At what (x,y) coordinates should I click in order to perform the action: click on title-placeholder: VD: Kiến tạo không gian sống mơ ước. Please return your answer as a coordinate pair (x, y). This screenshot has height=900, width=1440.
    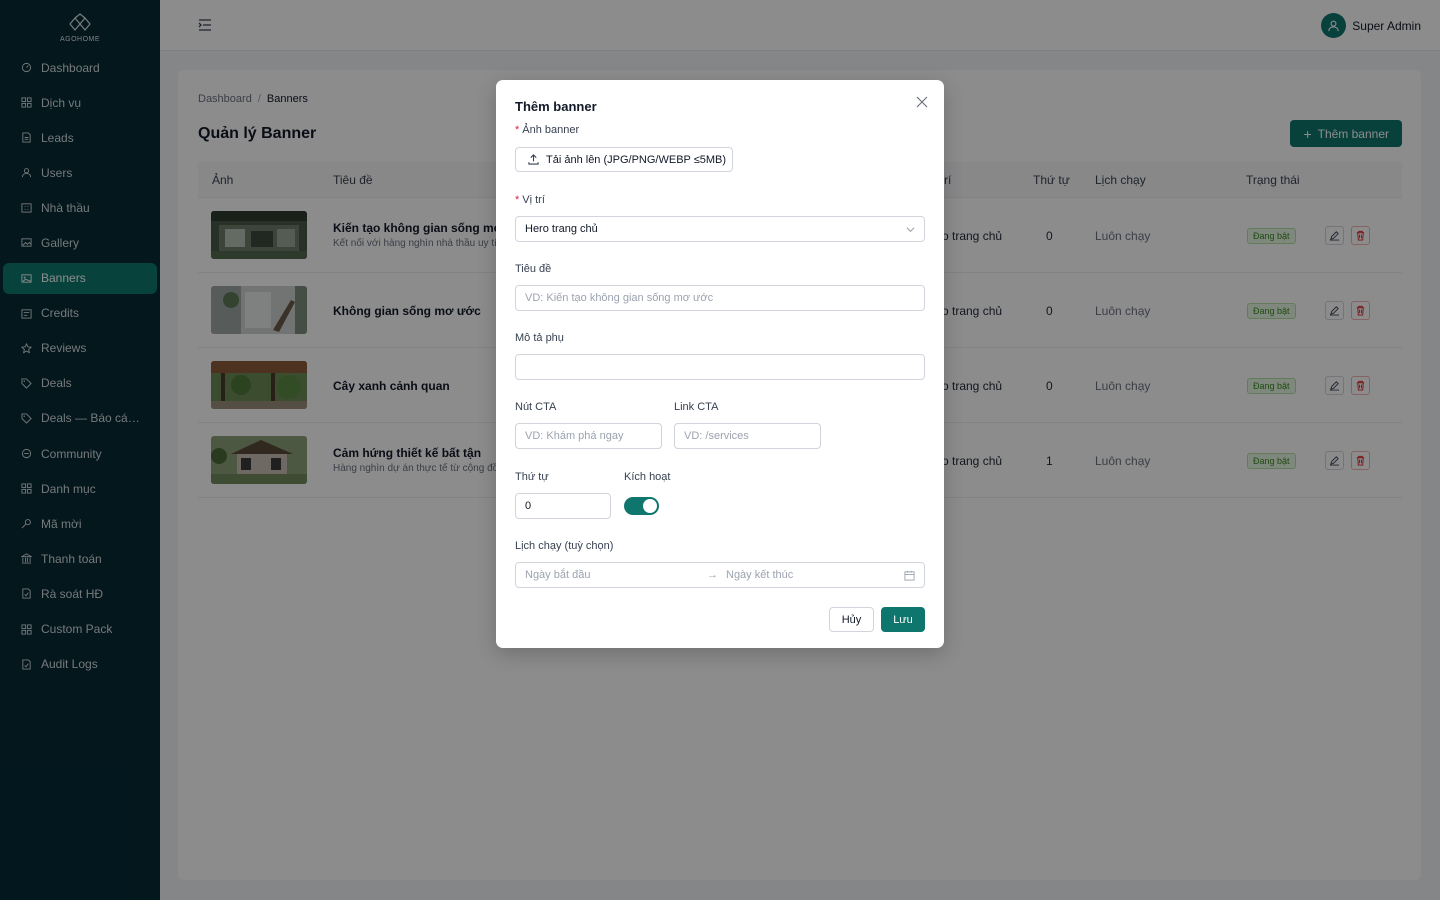
    Looking at the image, I should click on (619, 298).